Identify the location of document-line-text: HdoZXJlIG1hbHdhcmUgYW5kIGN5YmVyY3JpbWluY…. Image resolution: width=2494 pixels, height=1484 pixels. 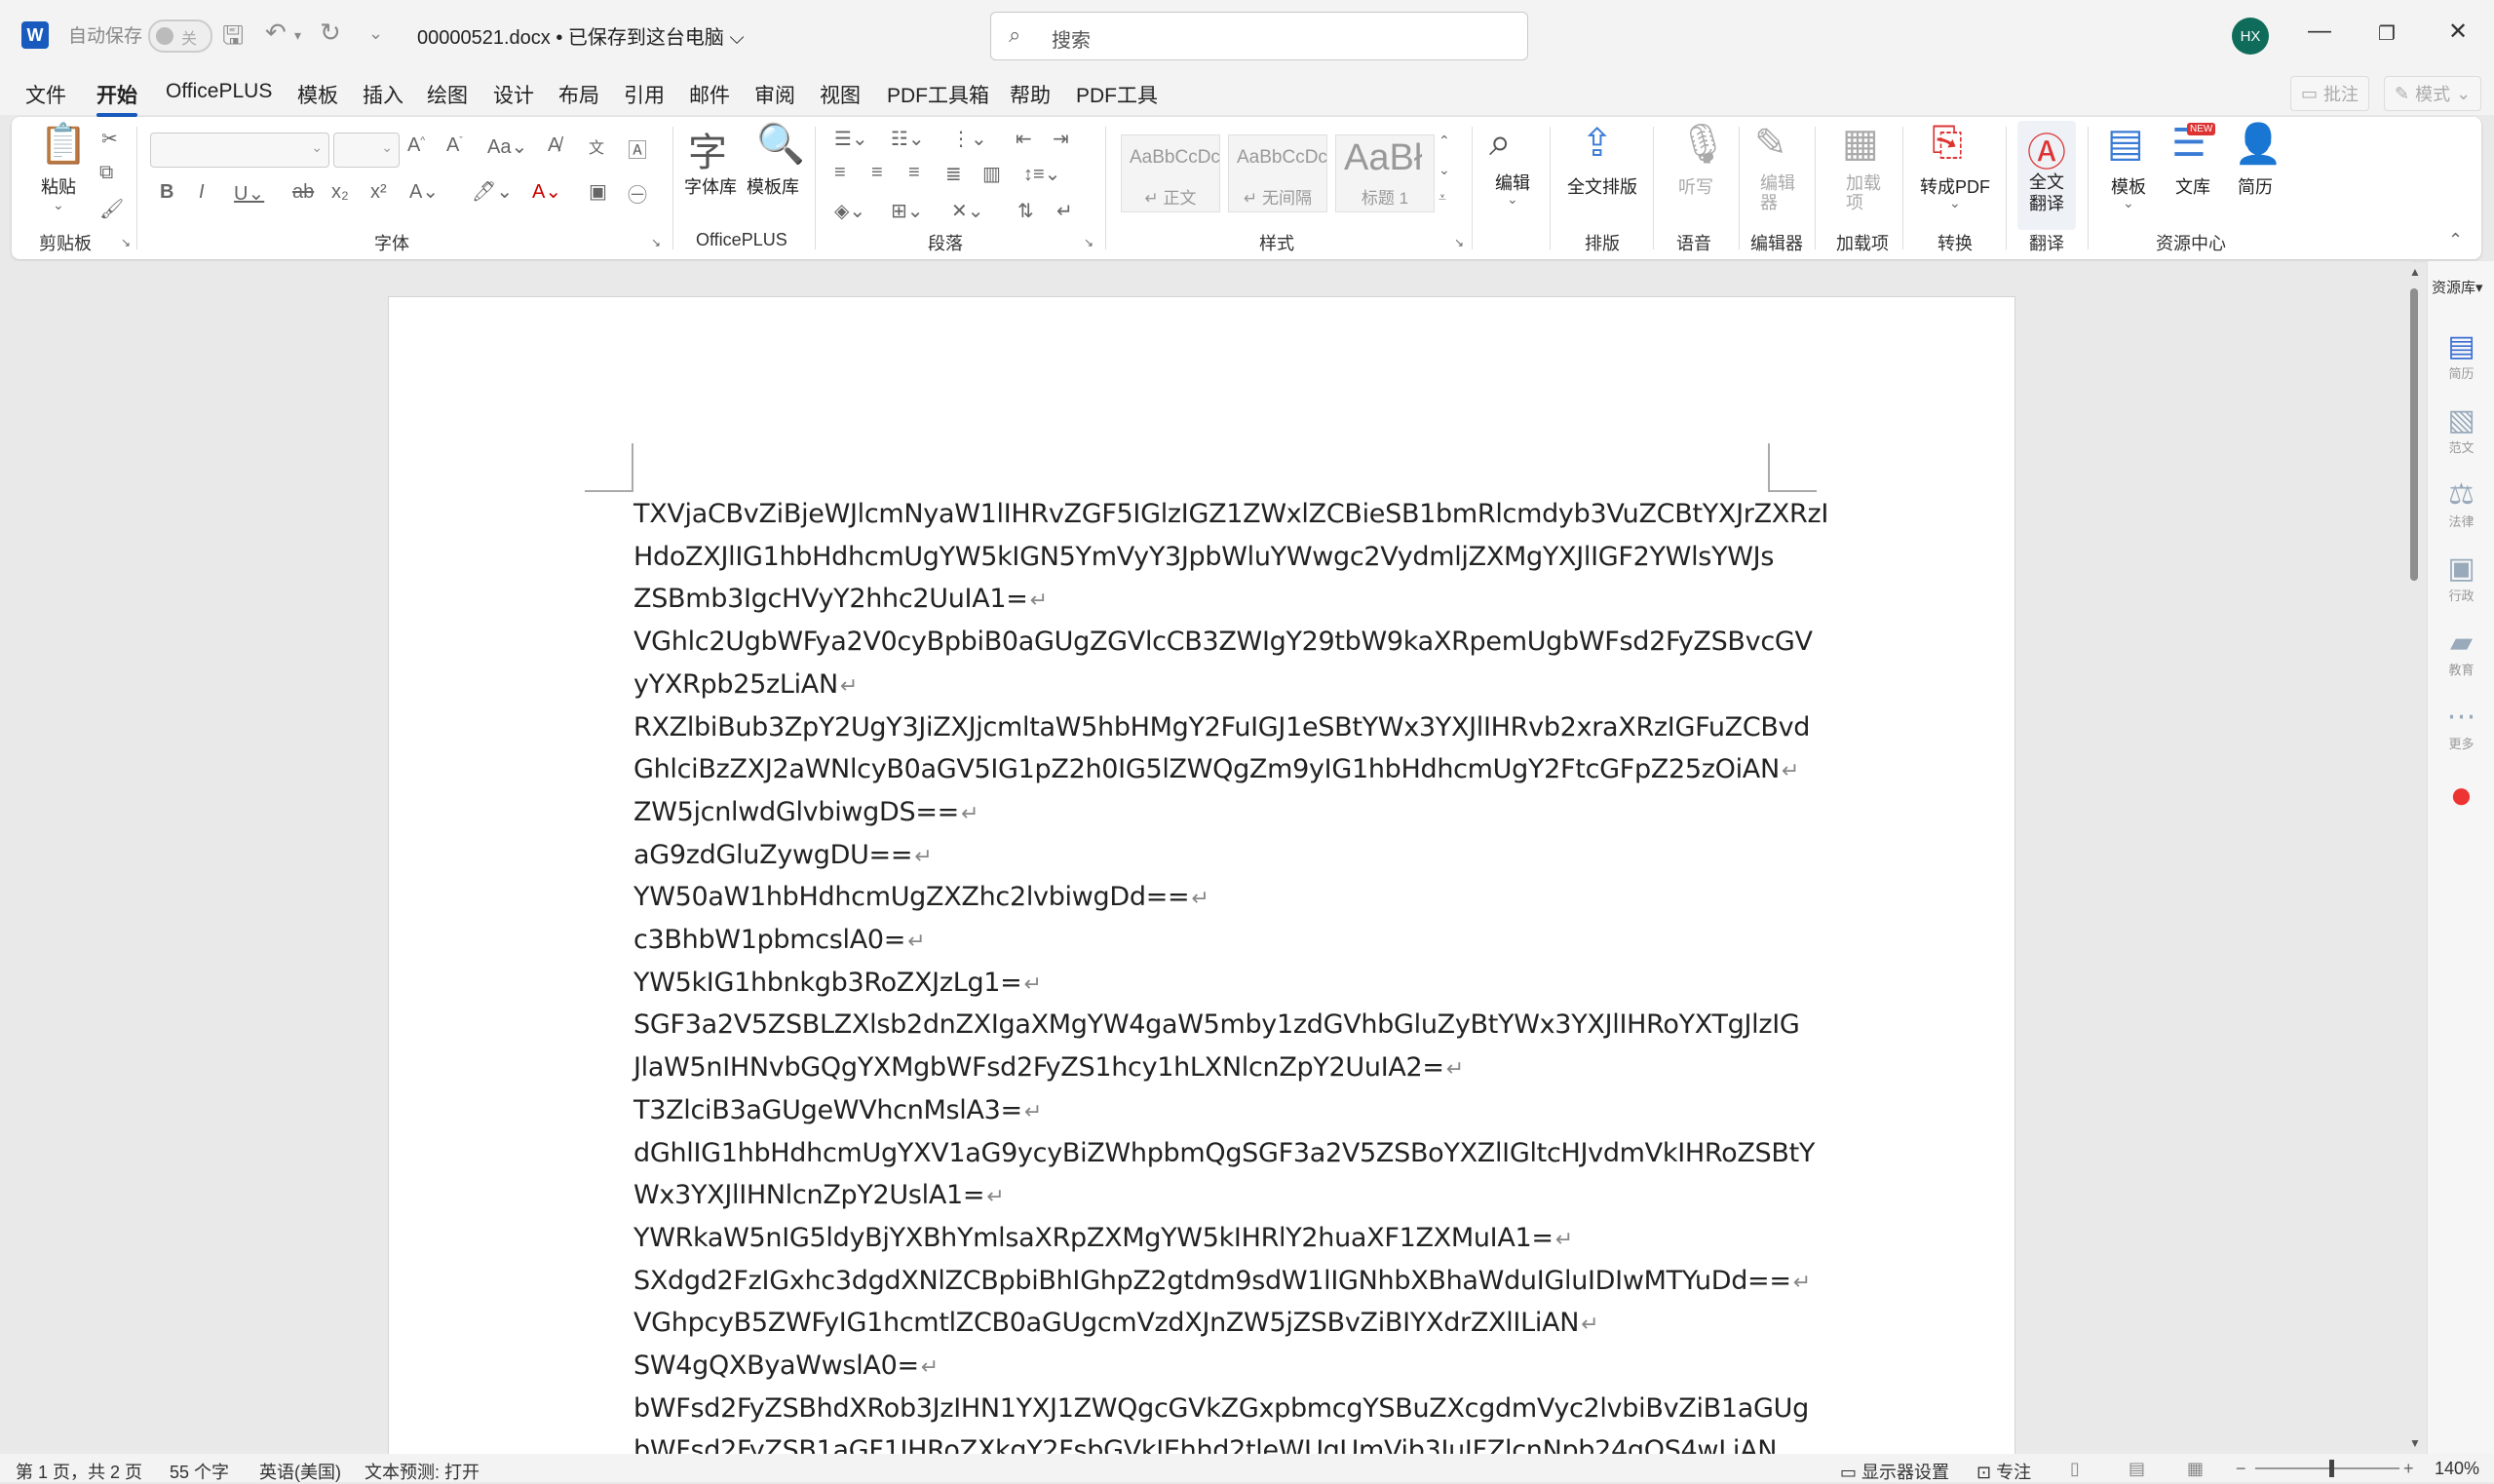
(1204, 556).